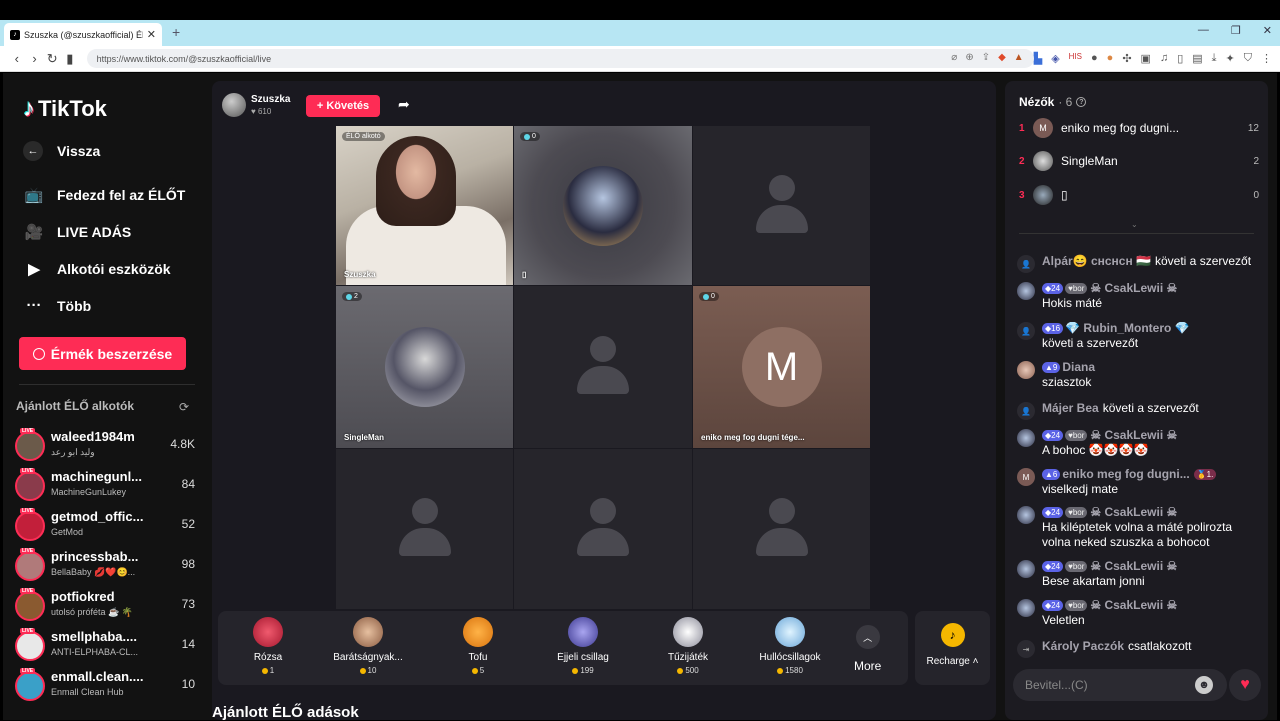 The height and width of the screenshot is (721, 1280). I want to click on share-icon: ➦, so click(404, 104).